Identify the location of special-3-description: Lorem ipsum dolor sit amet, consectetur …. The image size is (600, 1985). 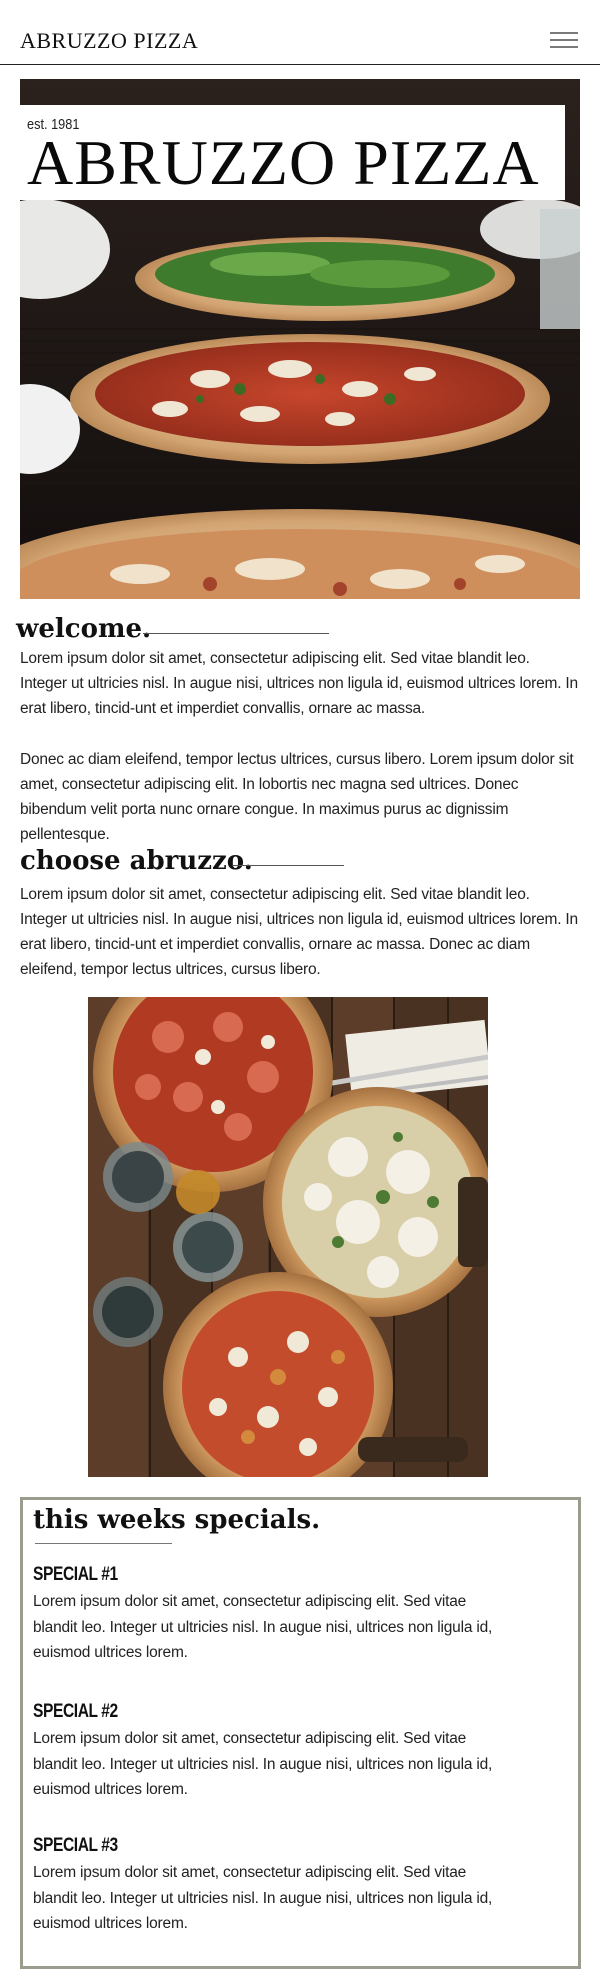
(263, 1898).